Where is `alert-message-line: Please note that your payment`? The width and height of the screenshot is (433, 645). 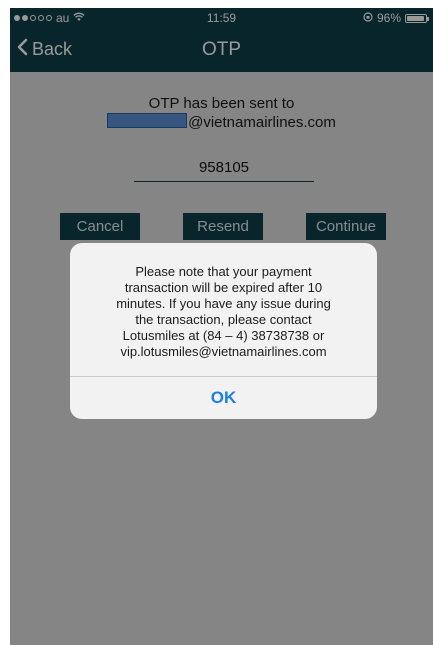
alert-message-line: Please note that your payment is located at coordinates (223, 271).